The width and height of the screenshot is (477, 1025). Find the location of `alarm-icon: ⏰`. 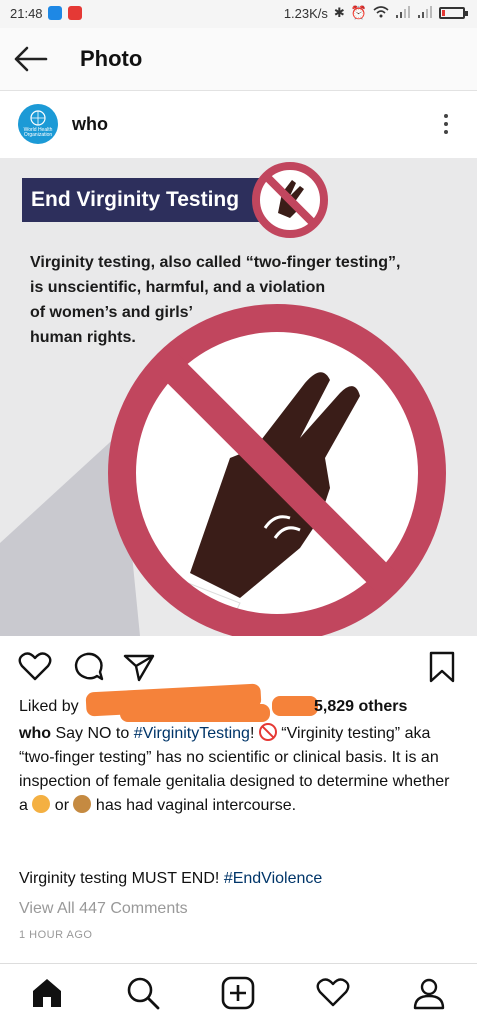

alarm-icon: ⏰ is located at coordinates (358, 12).